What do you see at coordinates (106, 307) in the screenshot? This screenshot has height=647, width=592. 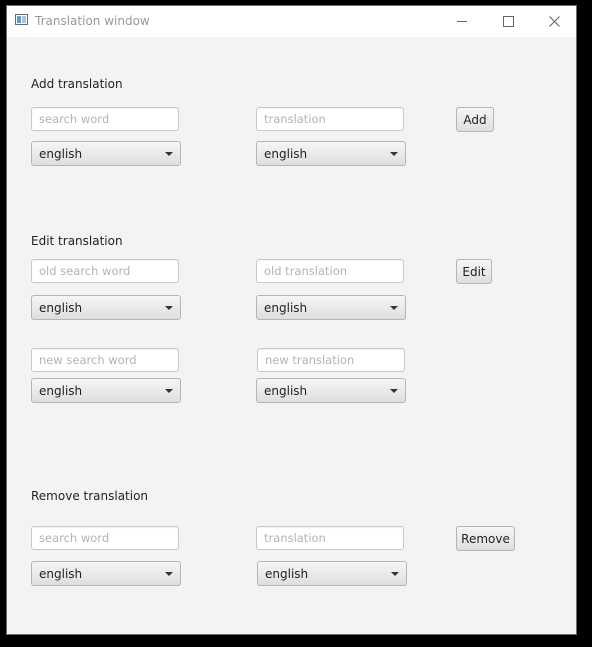 I see `edit-old-source-language-select: english` at bounding box center [106, 307].